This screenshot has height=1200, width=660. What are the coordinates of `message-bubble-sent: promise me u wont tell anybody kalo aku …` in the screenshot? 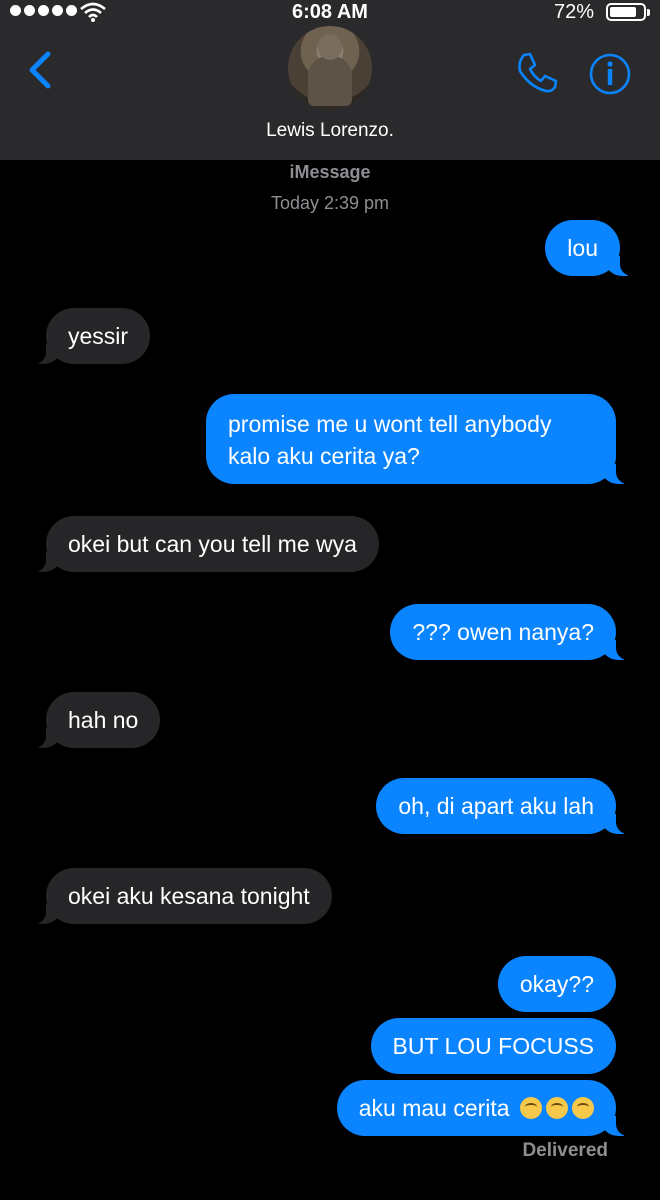 It's located at (422, 439).